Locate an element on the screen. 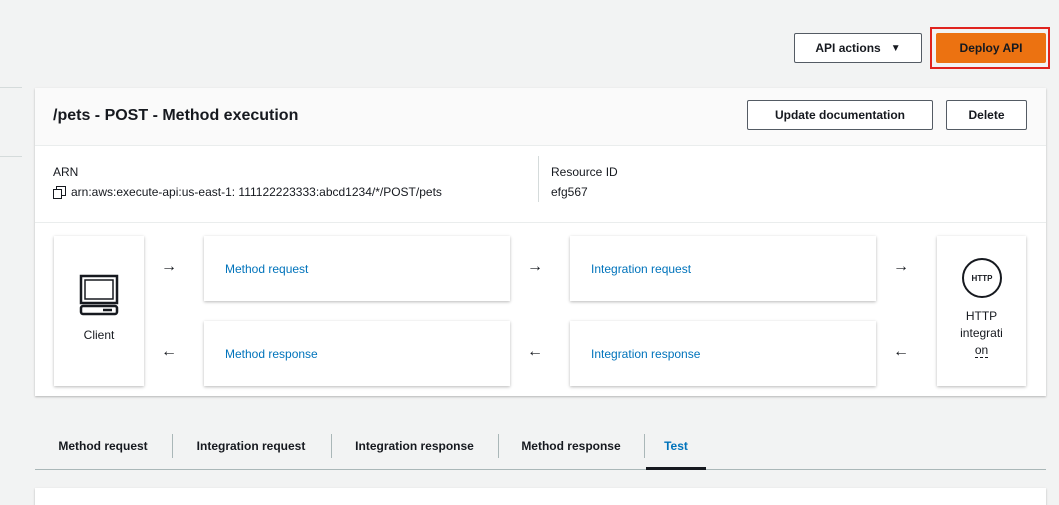 Image resolution: width=1059 pixels, height=505 pixels. client-label: Client is located at coordinates (99, 335).